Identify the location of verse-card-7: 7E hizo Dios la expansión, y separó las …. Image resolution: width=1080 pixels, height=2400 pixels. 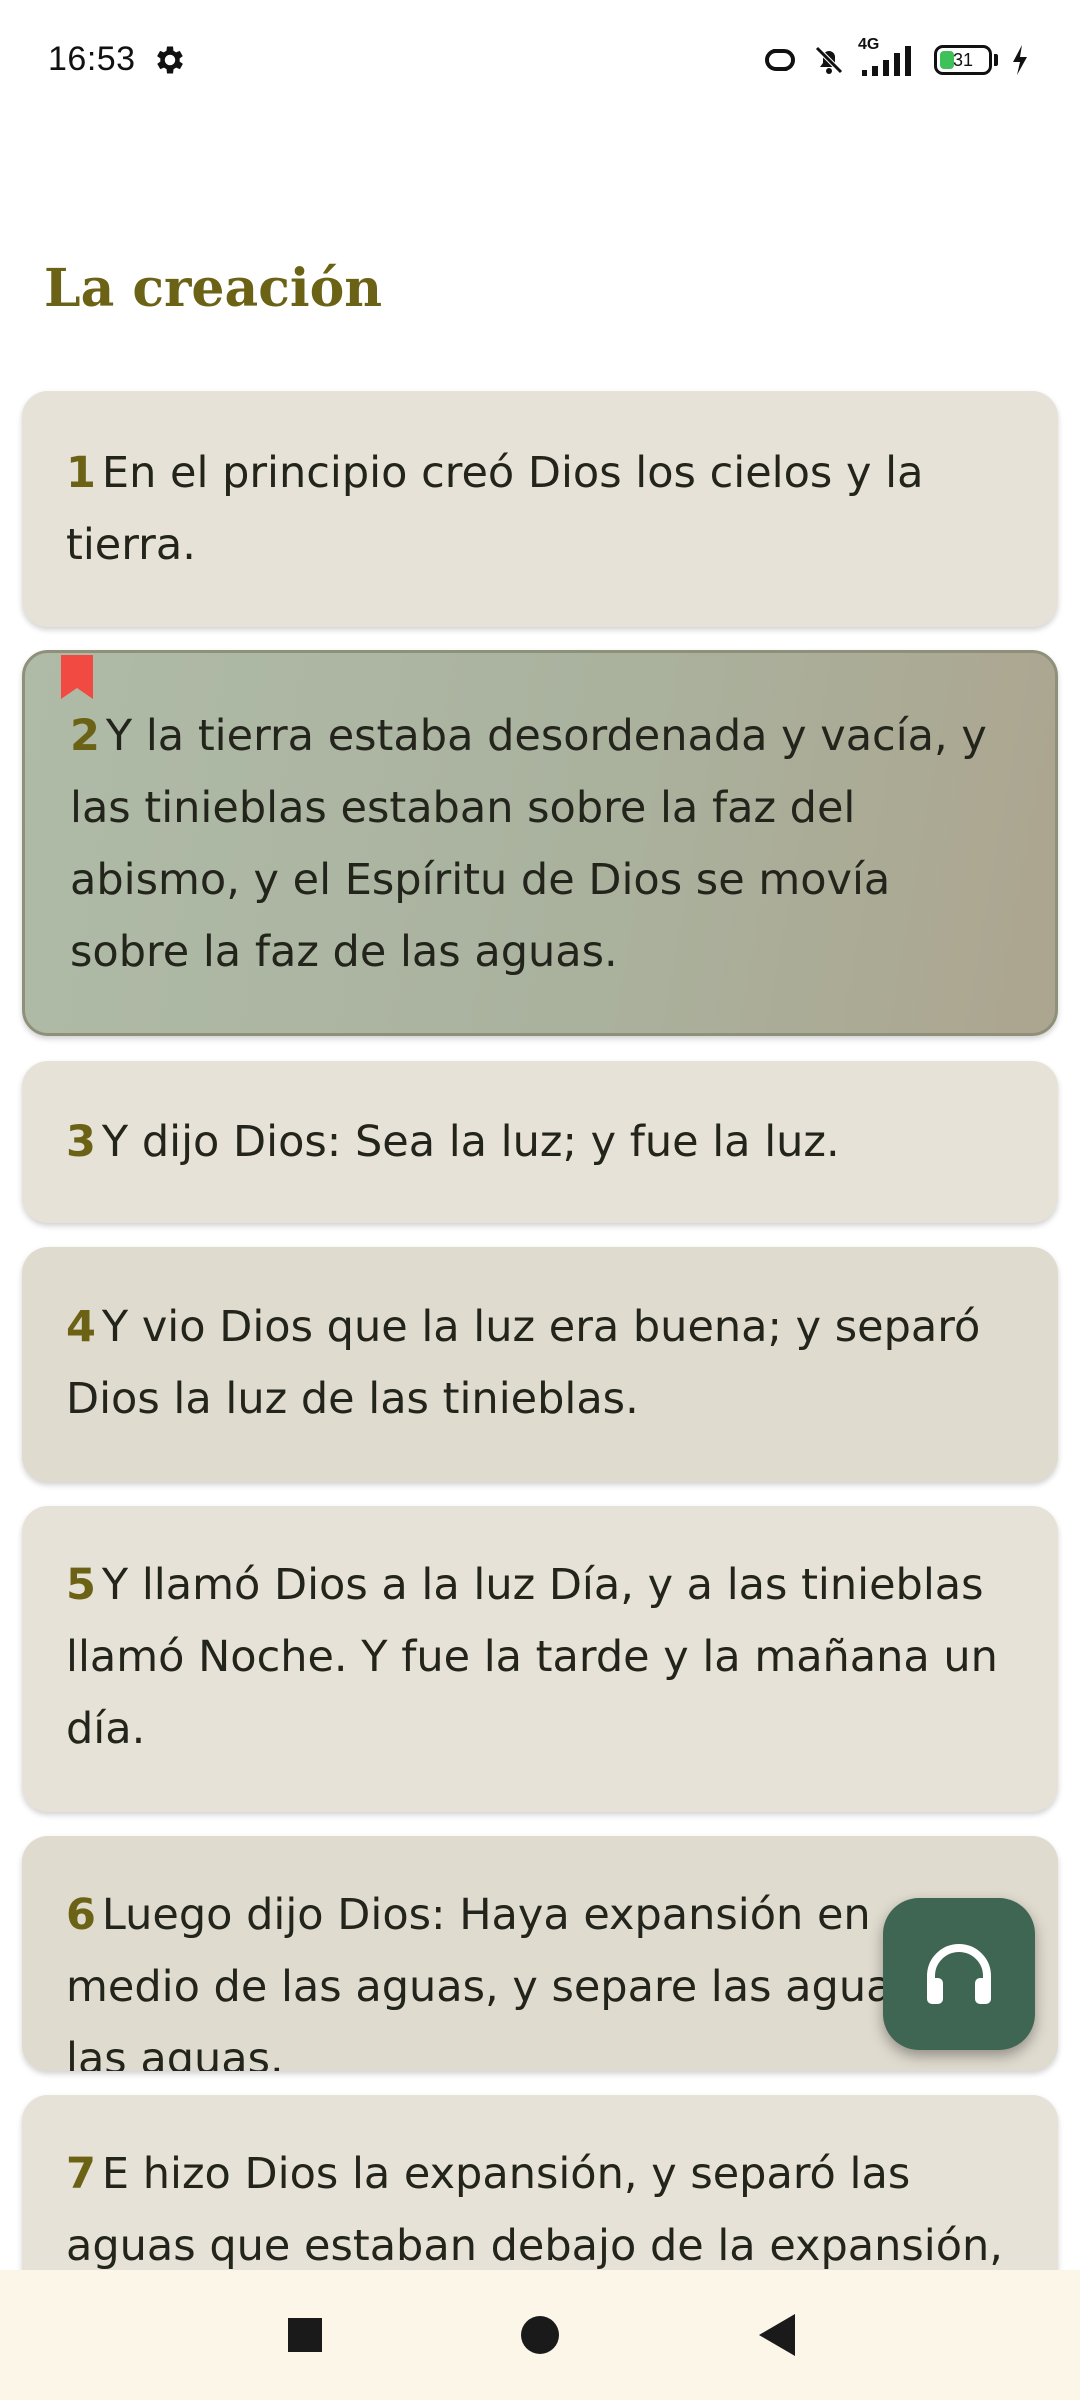
(540, 2182).